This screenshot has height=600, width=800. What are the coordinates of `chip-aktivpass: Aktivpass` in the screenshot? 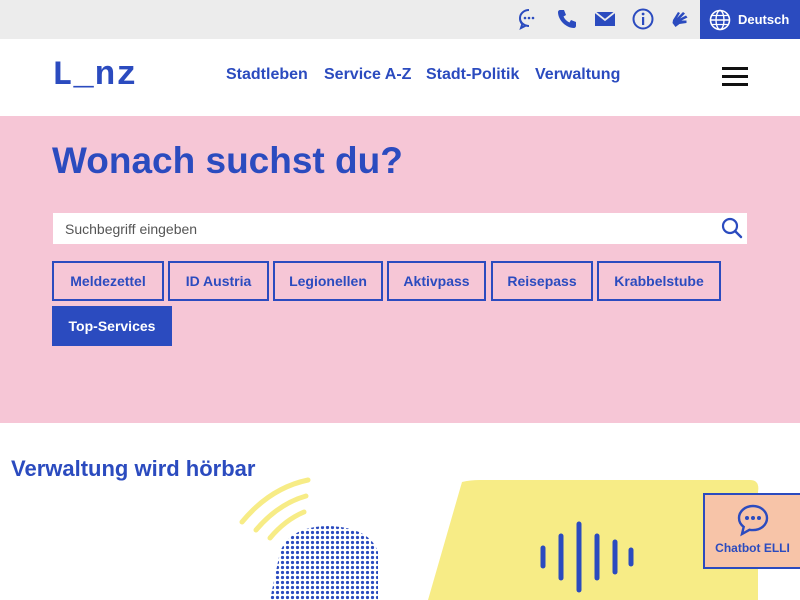 It's located at (436, 281).